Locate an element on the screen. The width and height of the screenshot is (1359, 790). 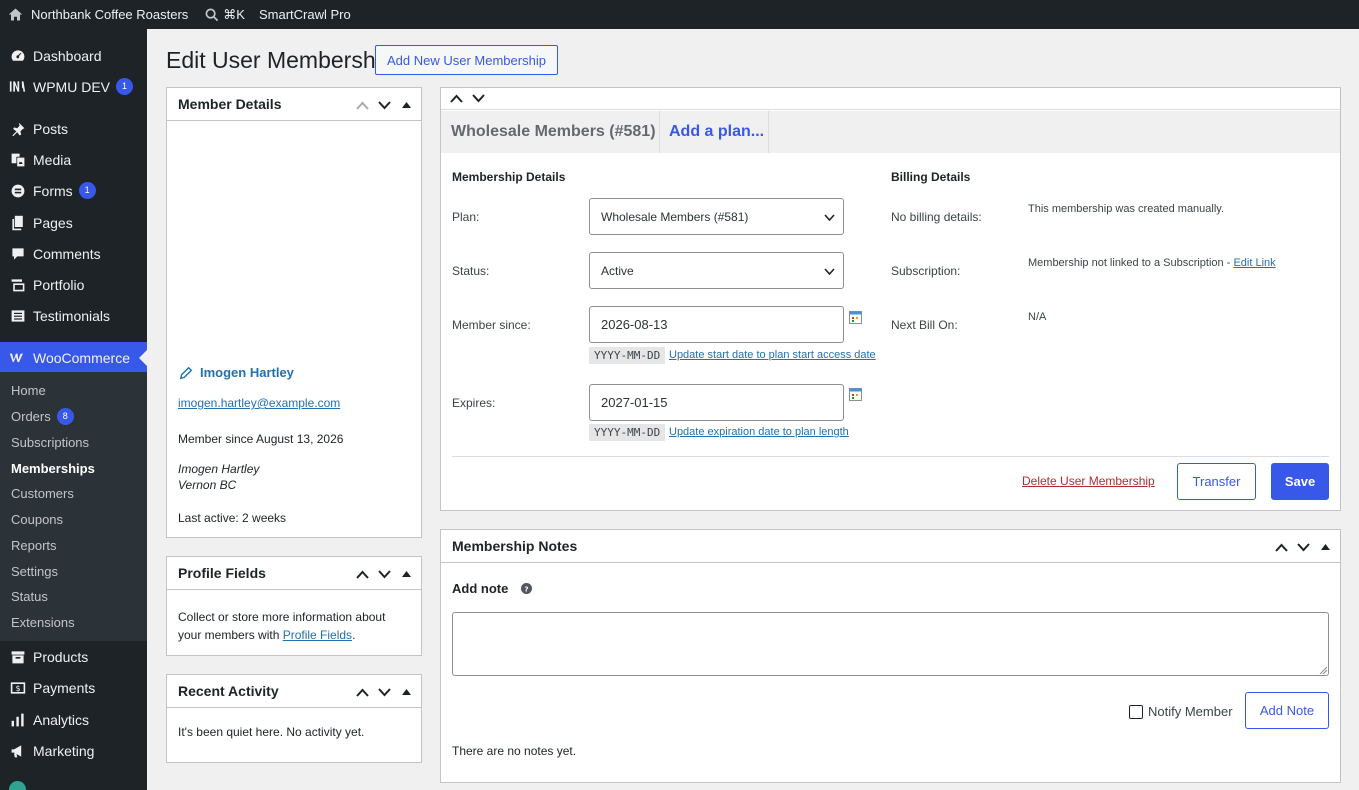
pencil-icon is located at coordinates (186, 373).